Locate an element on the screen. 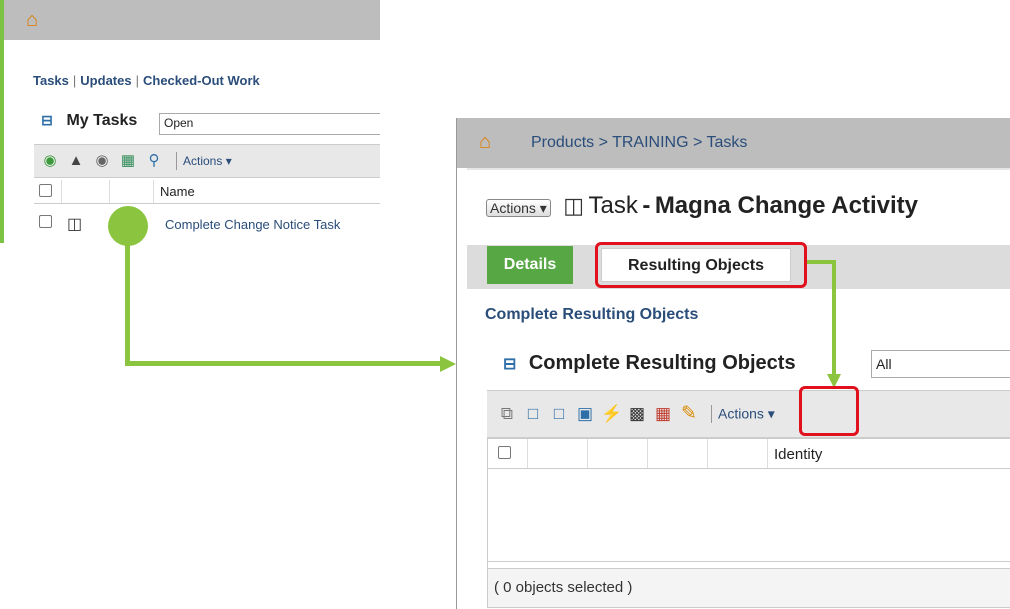  objects-table-header: Identity is located at coordinates (749, 454).